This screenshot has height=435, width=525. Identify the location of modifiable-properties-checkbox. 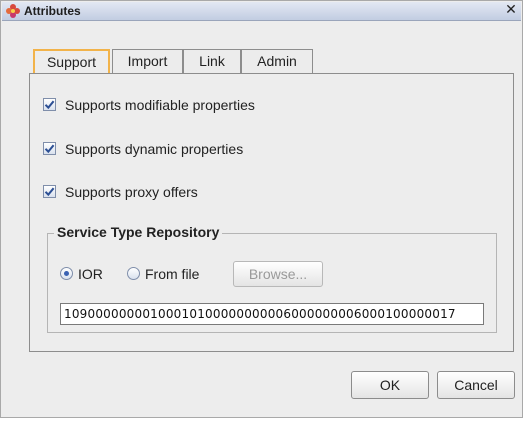
(49, 104).